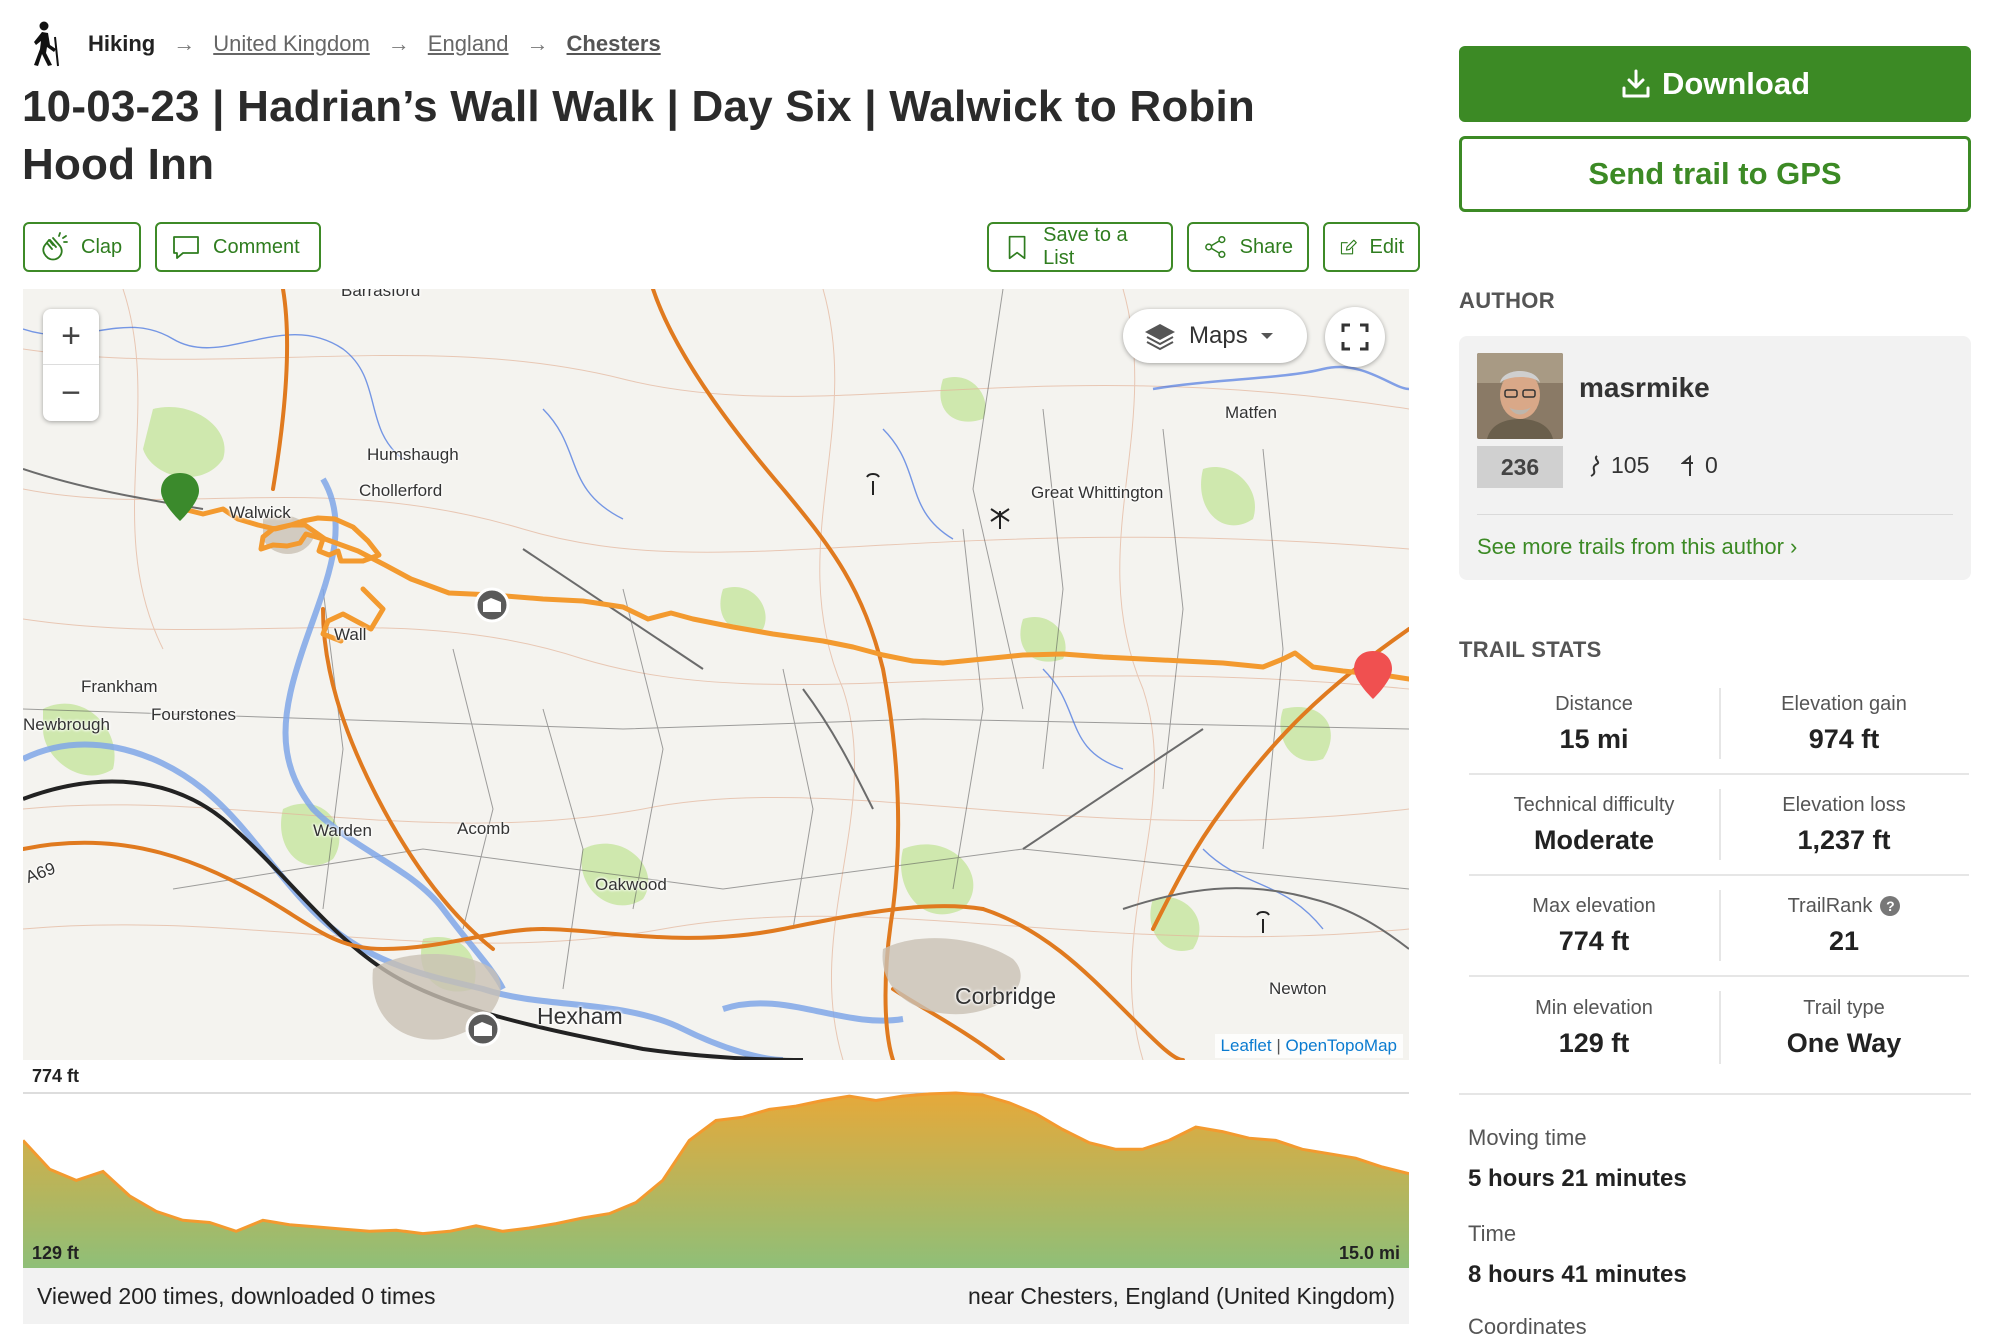 The height and width of the screenshot is (1340, 2000). What do you see at coordinates (1298, 988) in the screenshot?
I see `map-place-label: Newton` at bounding box center [1298, 988].